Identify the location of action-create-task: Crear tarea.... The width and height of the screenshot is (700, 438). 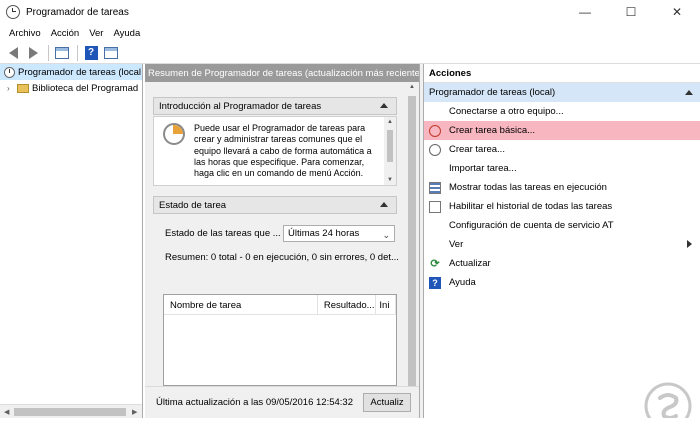
(562, 149).